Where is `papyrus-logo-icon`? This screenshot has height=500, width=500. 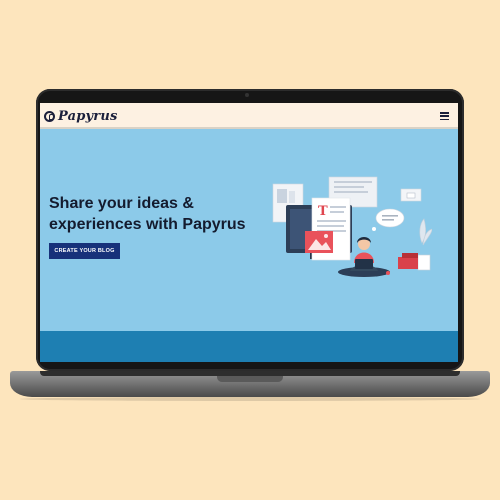
papyrus-logo-icon is located at coordinates (49, 116).